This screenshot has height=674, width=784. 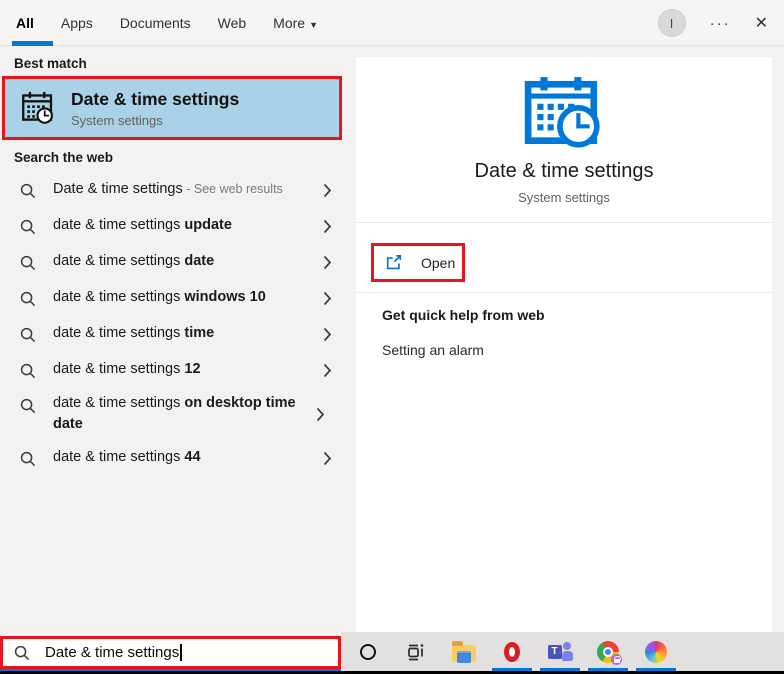 I want to click on taskbar-search-input: Date & time settings, so click(x=170, y=652).